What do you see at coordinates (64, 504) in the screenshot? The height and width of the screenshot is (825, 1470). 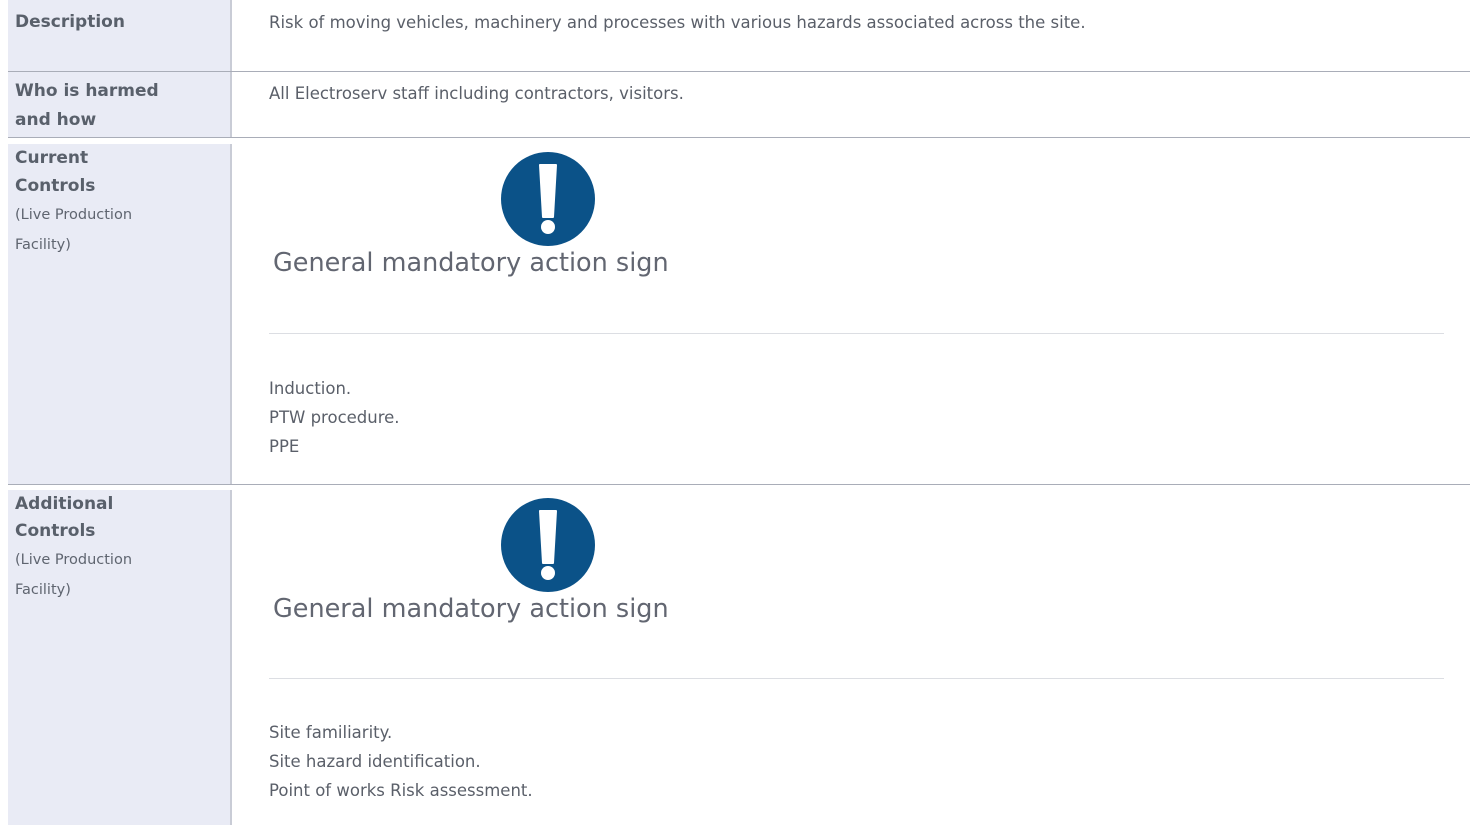 I see `additional-controls-label-line1: Additional` at bounding box center [64, 504].